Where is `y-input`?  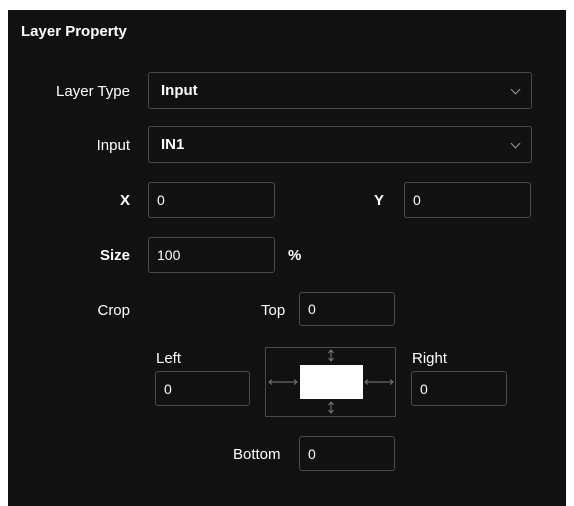
y-input is located at coordinates (467, 200).